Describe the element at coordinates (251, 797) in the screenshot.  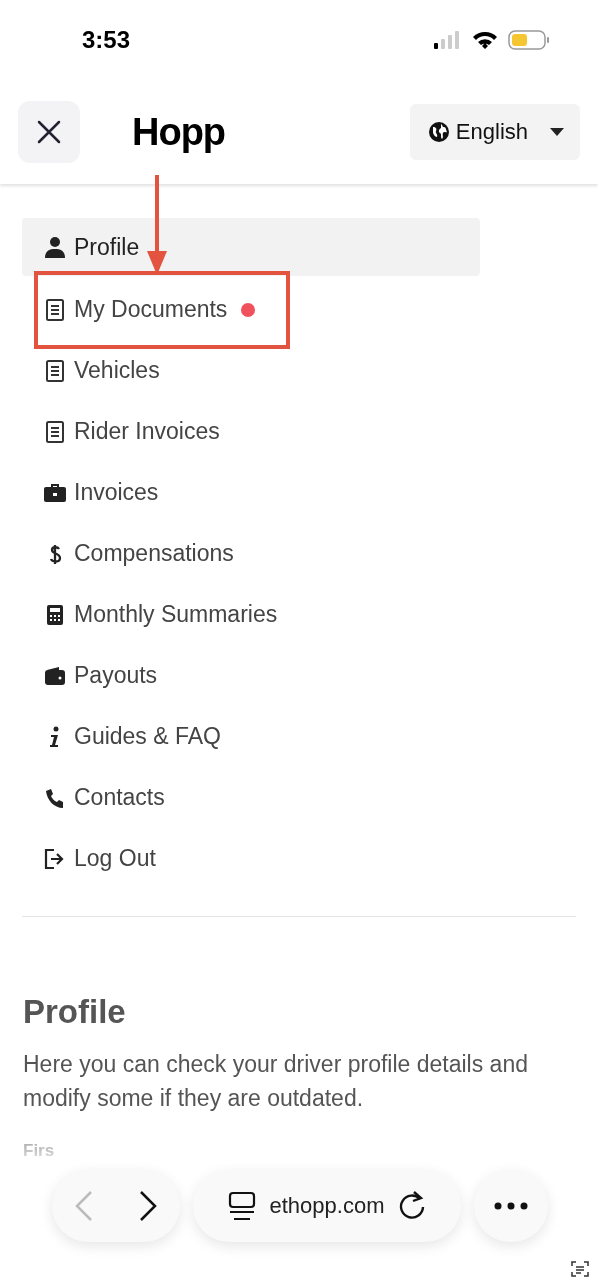
I see `menu-item: Contacts` at that location.